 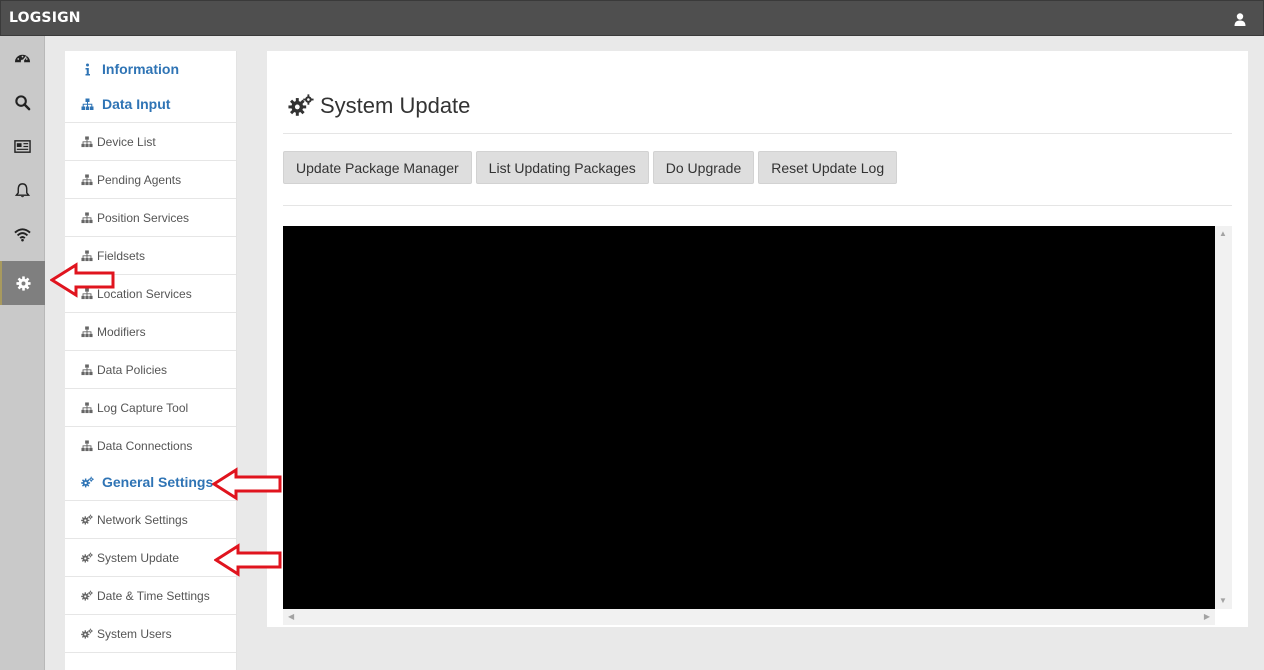 I want to click on nav-item-label: Pending Agents, so click(x=139, y=179).